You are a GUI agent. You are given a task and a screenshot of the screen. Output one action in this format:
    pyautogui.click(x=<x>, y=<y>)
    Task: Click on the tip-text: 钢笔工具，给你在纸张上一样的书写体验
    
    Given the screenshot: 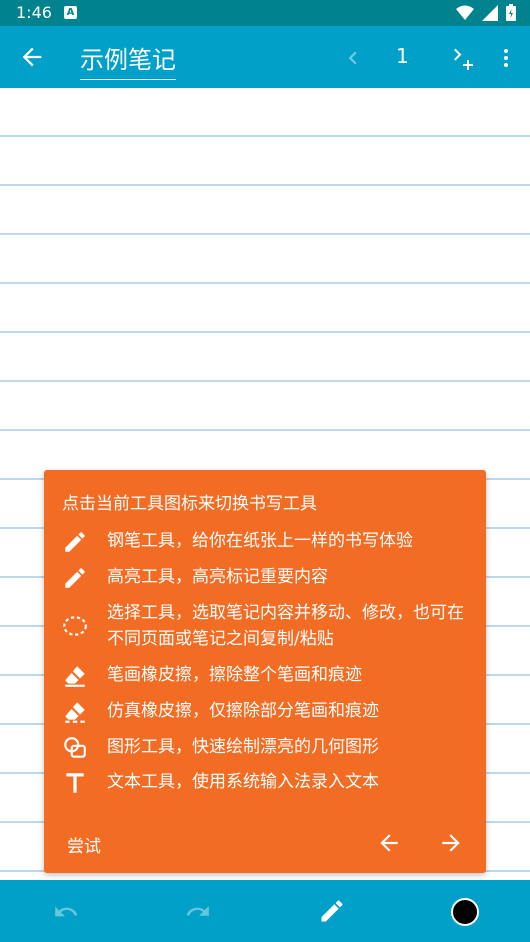 What is the action you would take?
    pyautogui.click(x=260, y=541)
    